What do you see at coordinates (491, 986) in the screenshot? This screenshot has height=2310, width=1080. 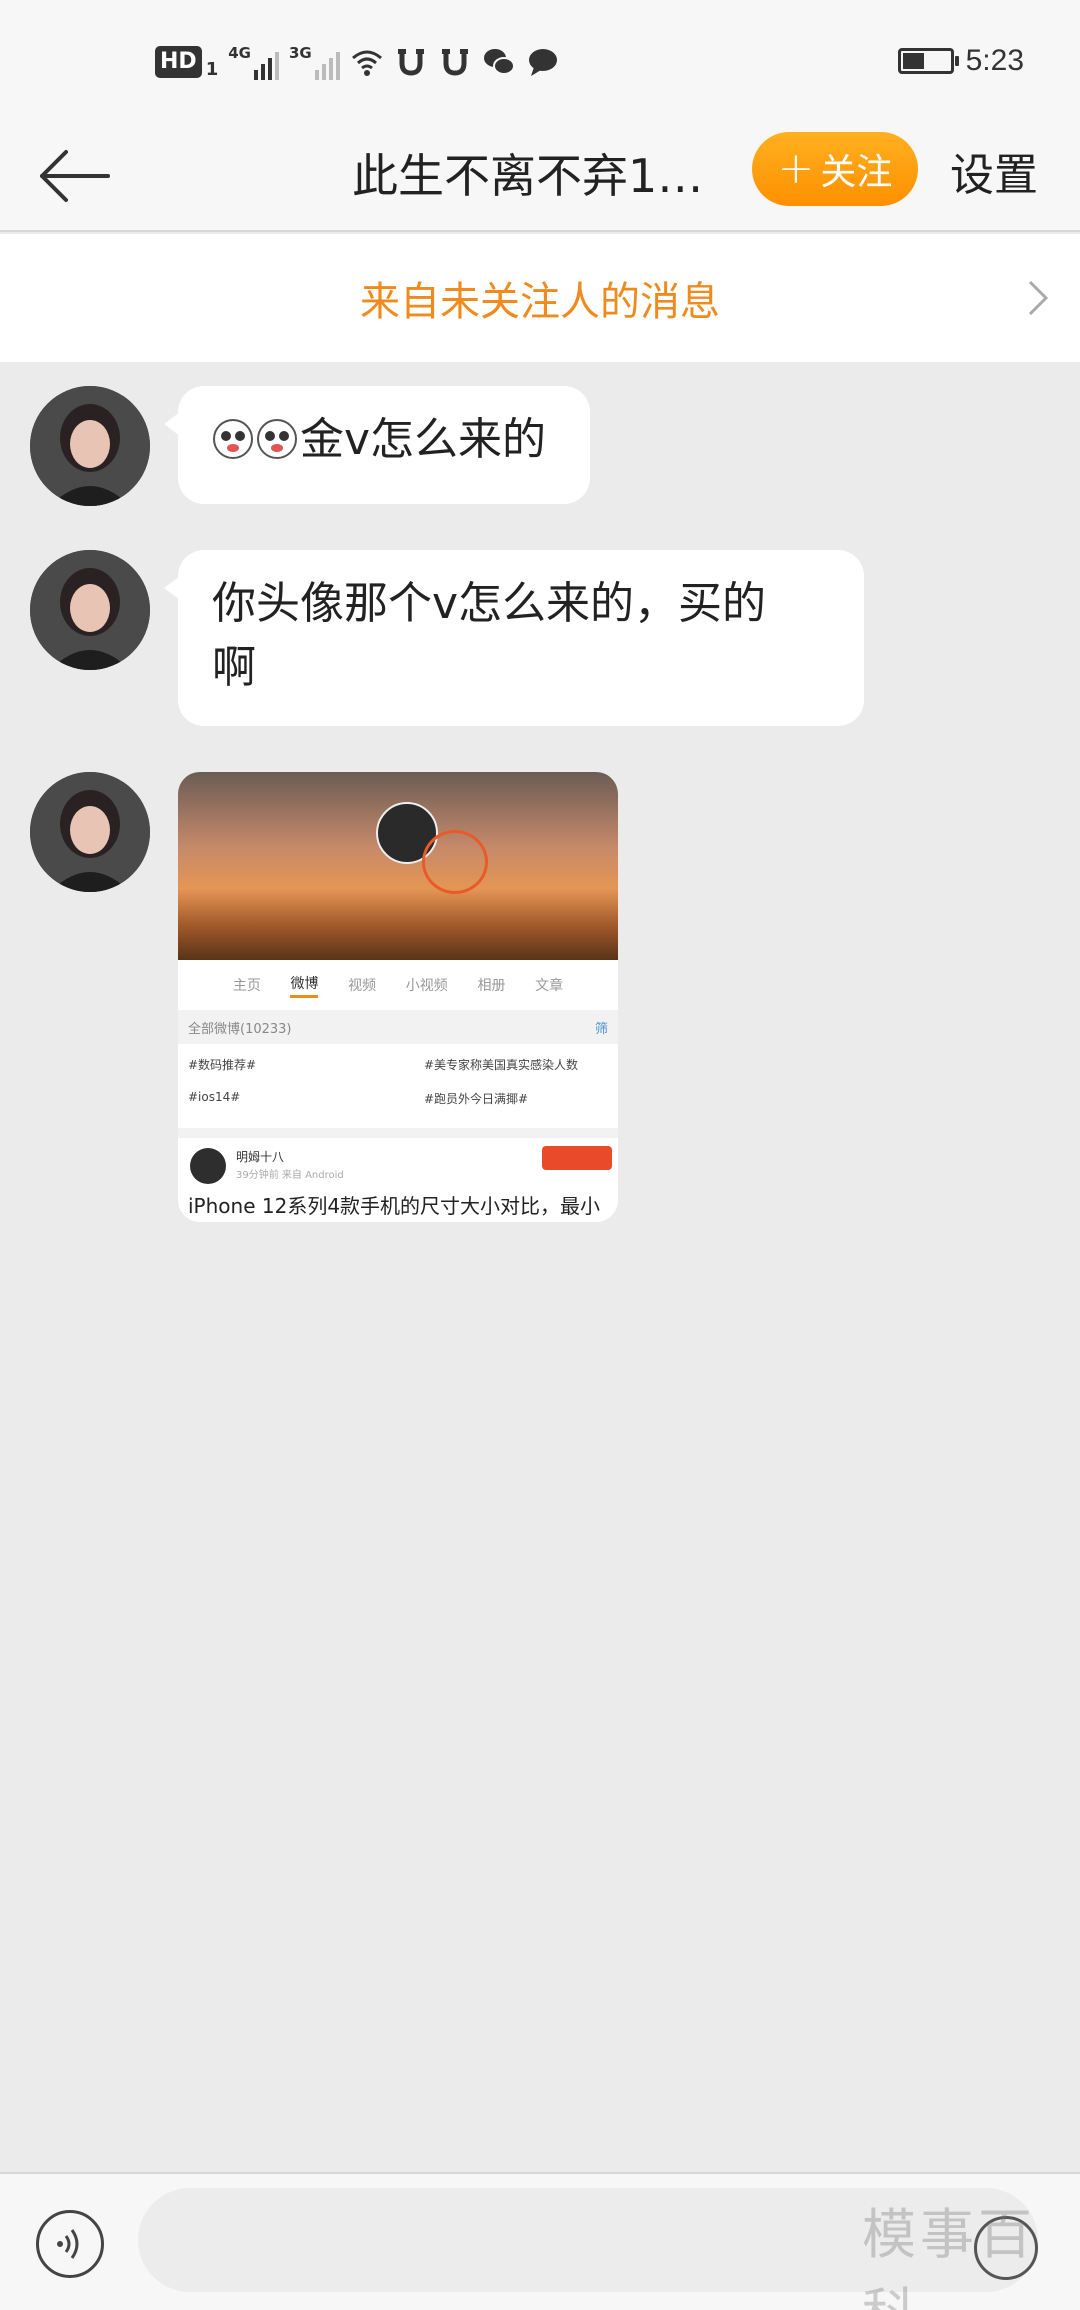 I see `screenshot-tab: 相册` at bounding box center [491, 986].